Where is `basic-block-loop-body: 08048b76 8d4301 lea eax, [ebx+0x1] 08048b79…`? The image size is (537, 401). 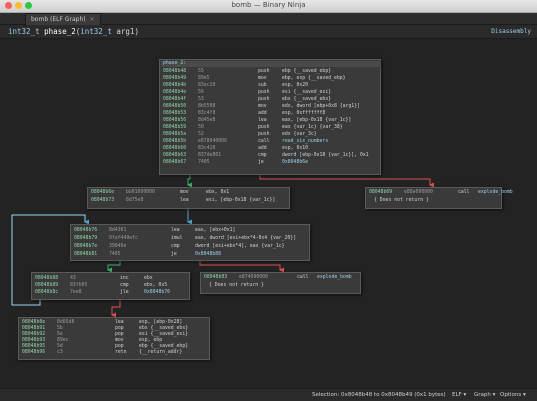 basic-block-loop-body: 08048b76 8d4301 lea eax, [ebx+0x1] 08048b79… is located at coordinates (190, 242).